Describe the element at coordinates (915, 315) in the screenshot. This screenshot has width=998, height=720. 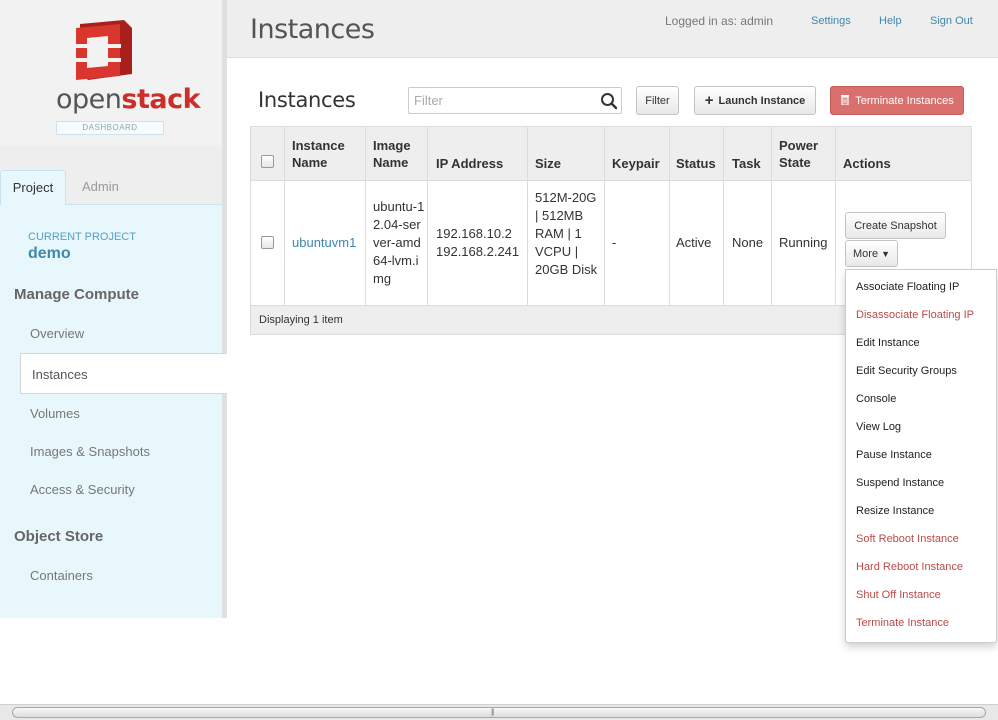
I see `menu-item-disassociate-floating-ip: Disassociate Floating IP` at that location.